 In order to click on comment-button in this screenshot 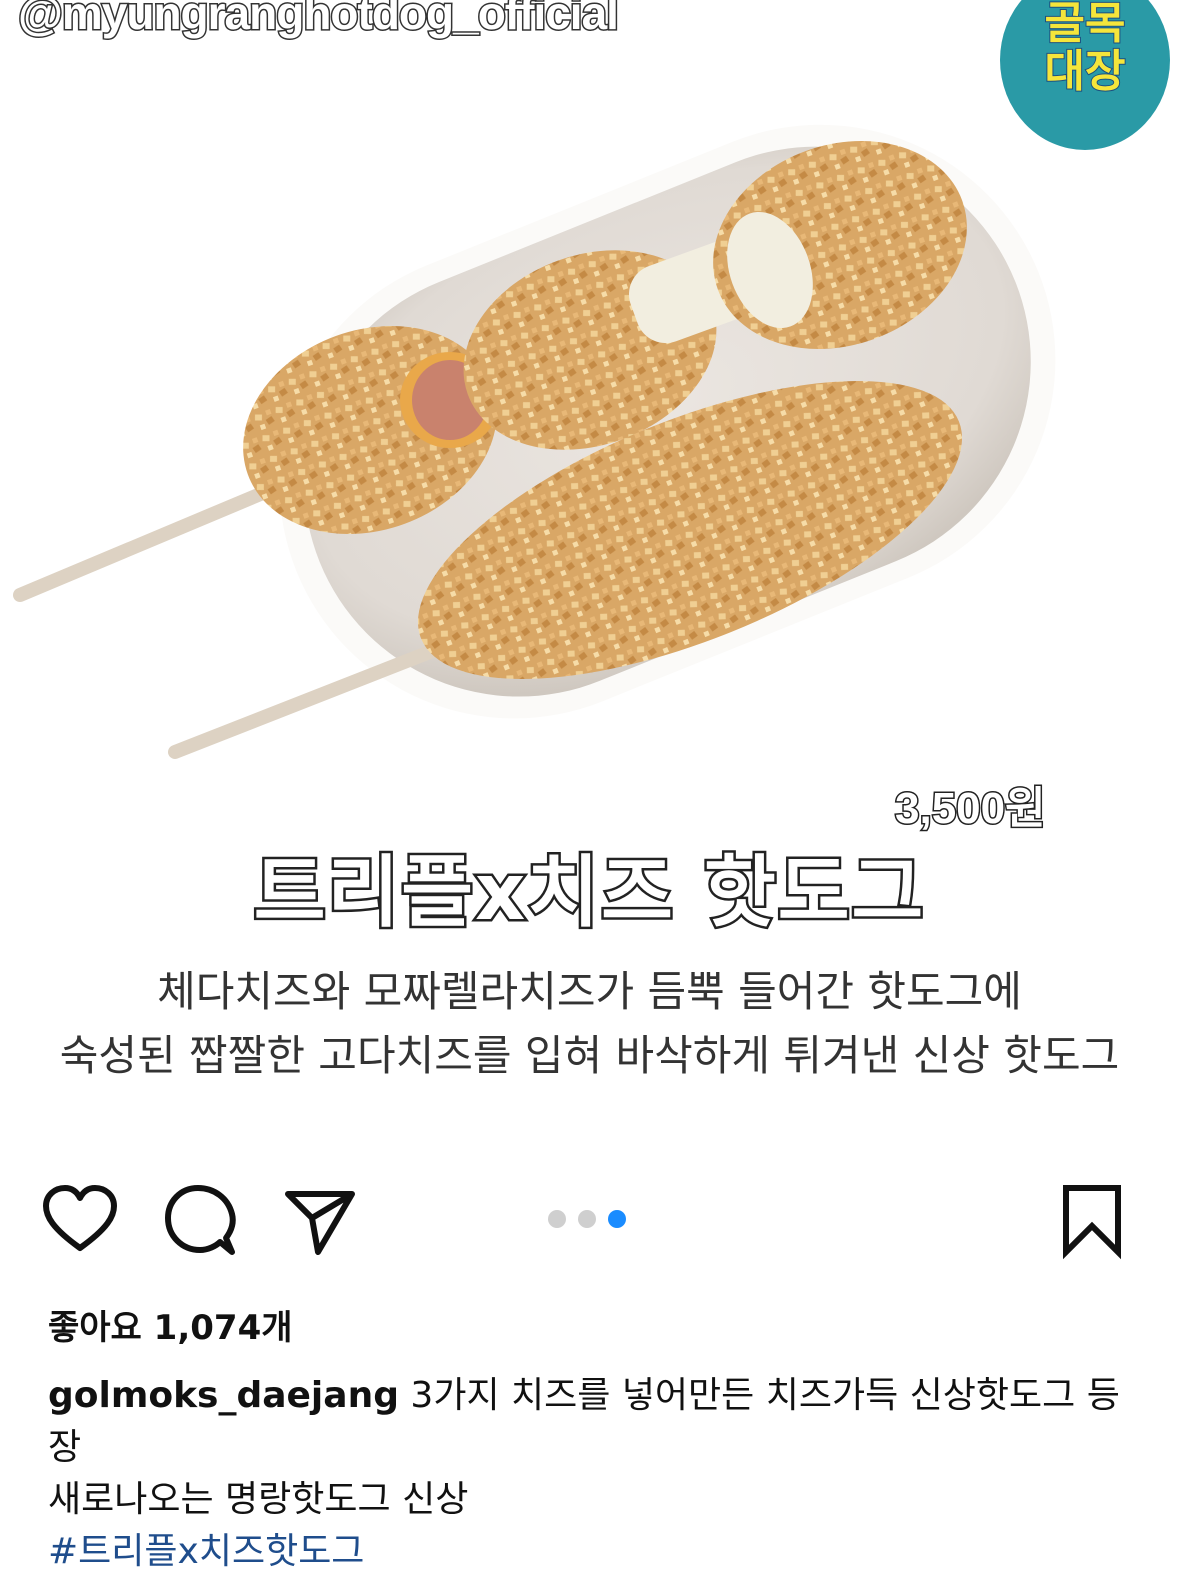, I will do `click(200, 1220)`.